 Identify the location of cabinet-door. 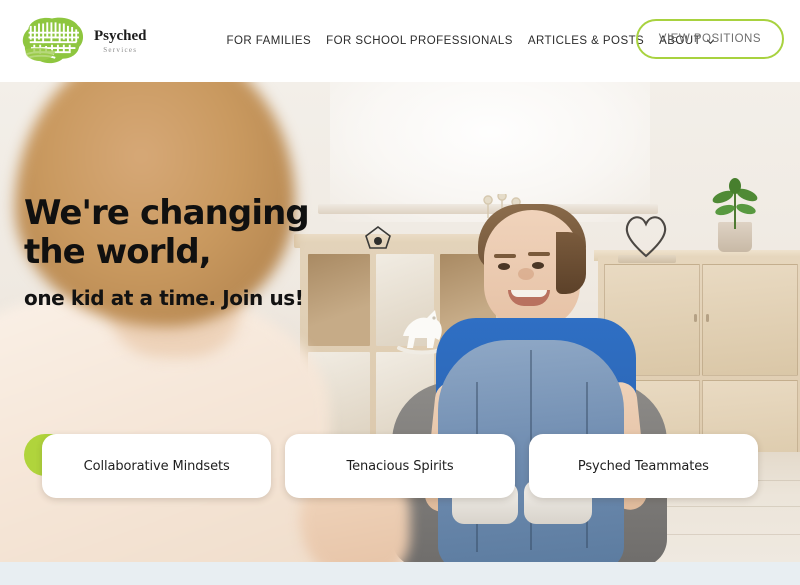
(750, 320).